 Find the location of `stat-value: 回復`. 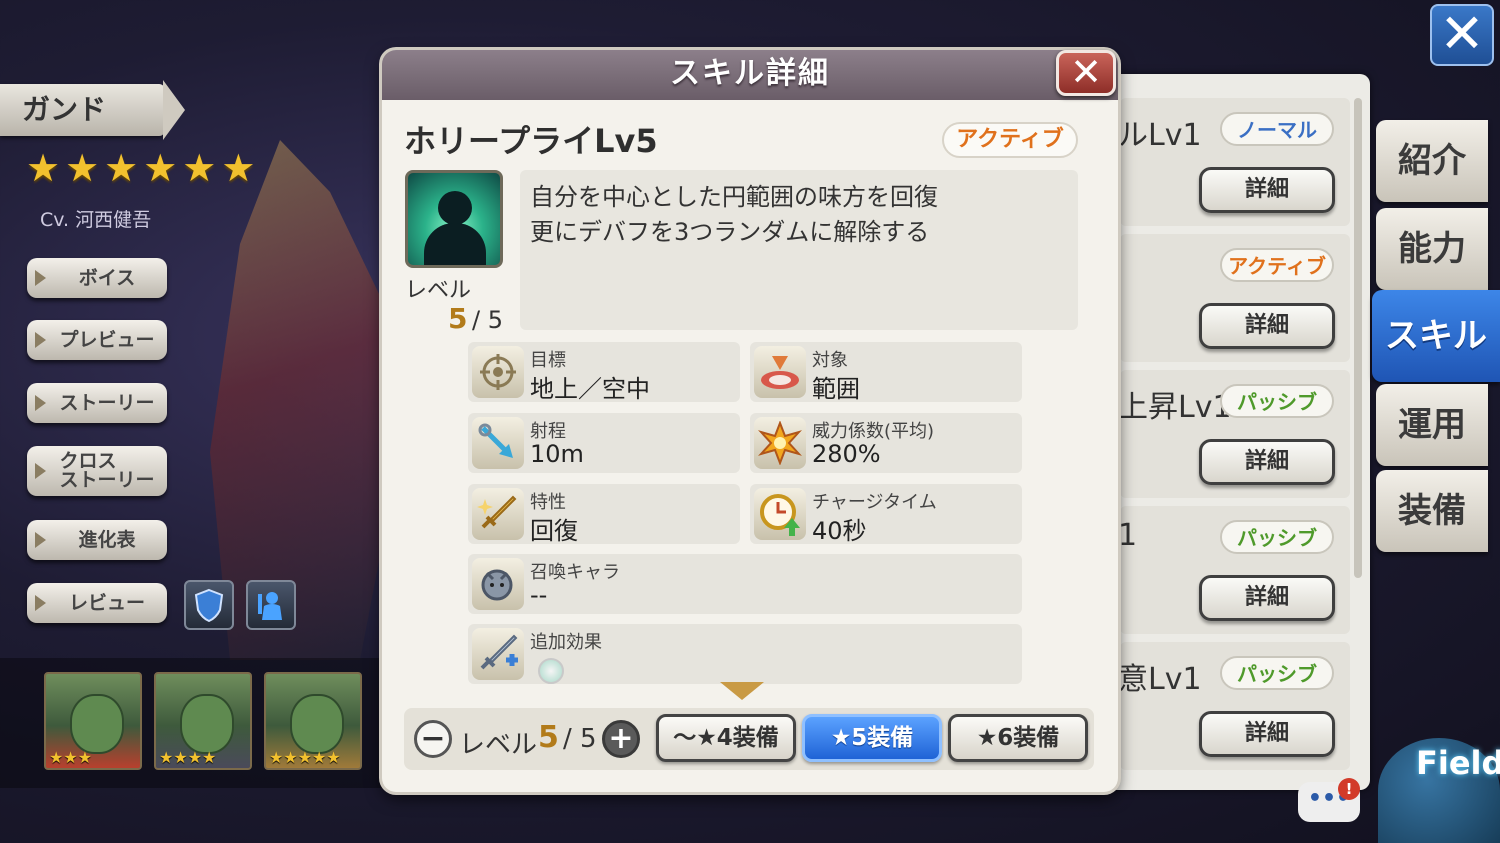

stat-value: 回復 is located at coordinates (554, 531).